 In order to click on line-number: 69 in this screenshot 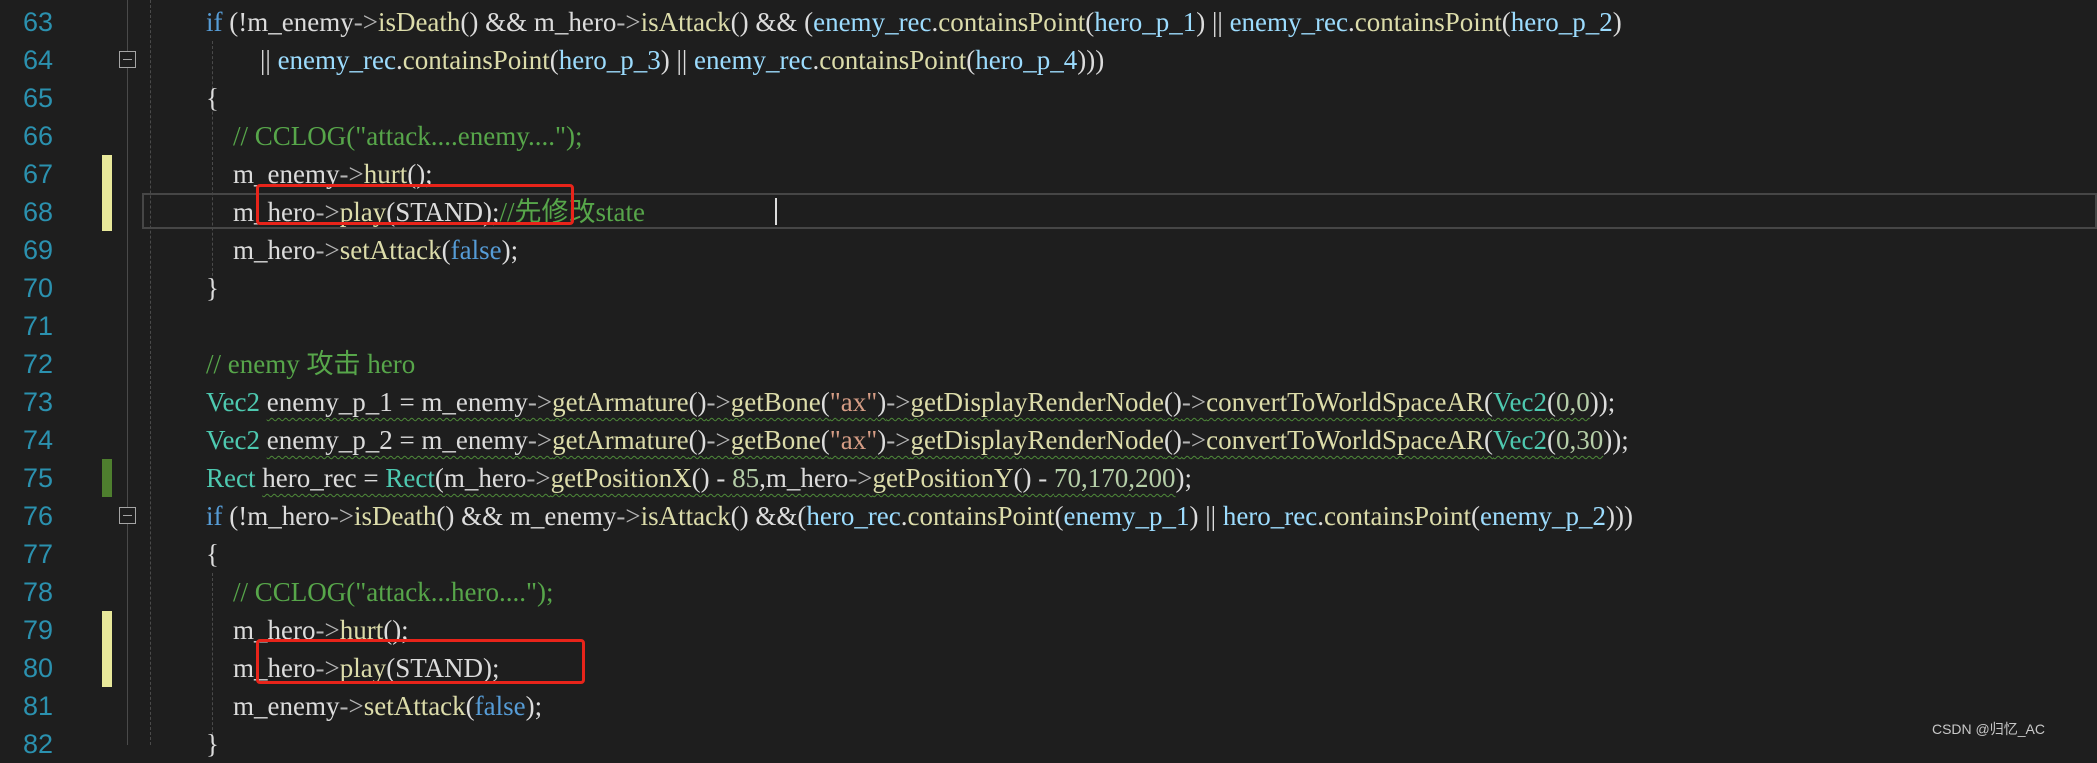, I will do `click(37, 250)`.